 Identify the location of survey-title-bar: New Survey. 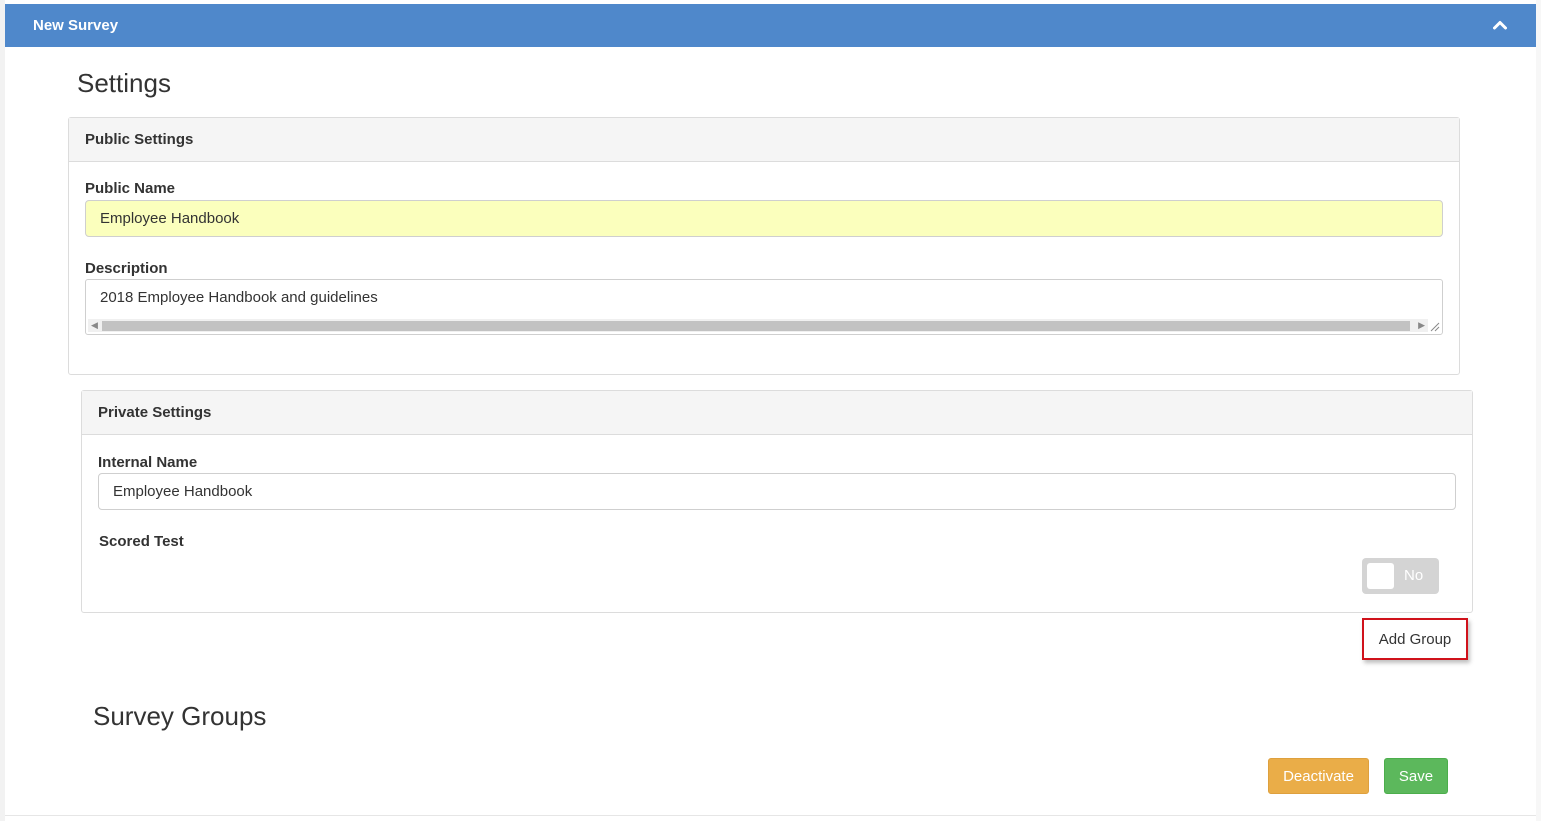
(770, 25).